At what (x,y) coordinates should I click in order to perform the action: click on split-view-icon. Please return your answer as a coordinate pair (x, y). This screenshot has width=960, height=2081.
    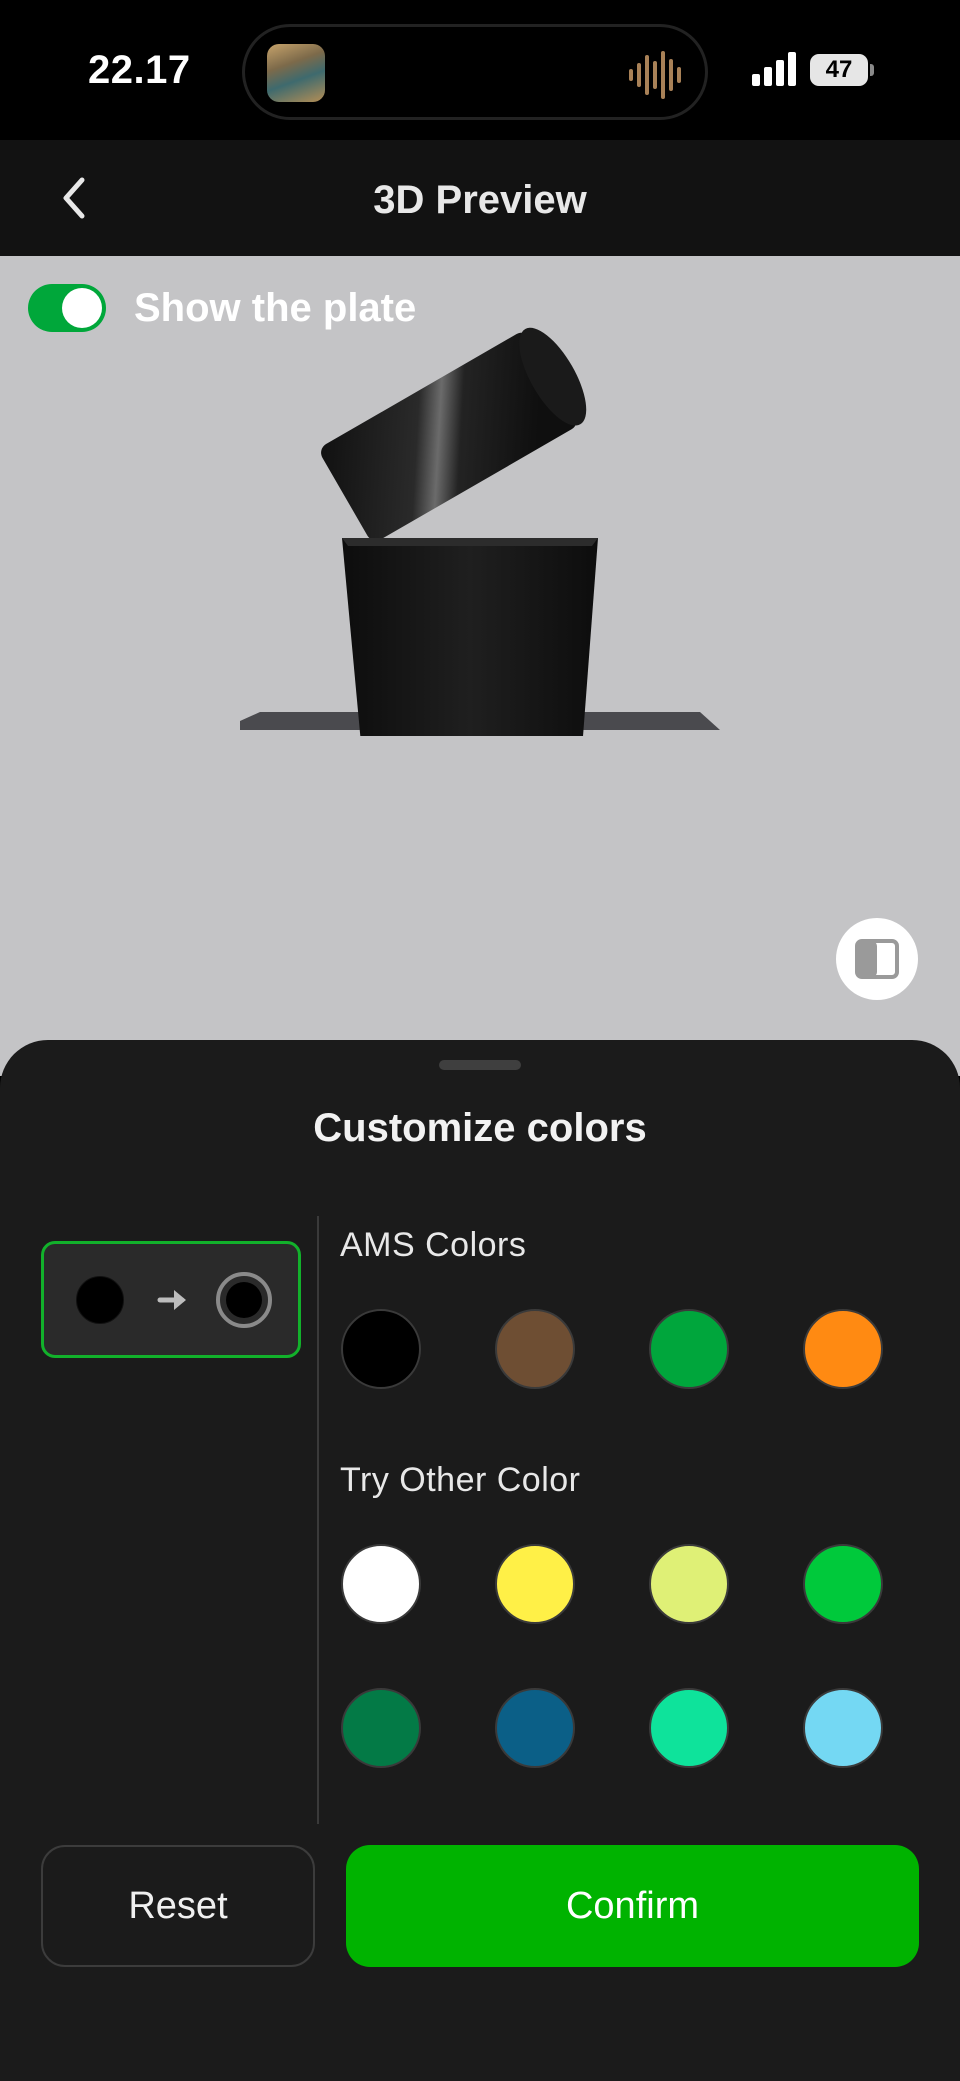
    Looking at the image, I should click on (877, 959).